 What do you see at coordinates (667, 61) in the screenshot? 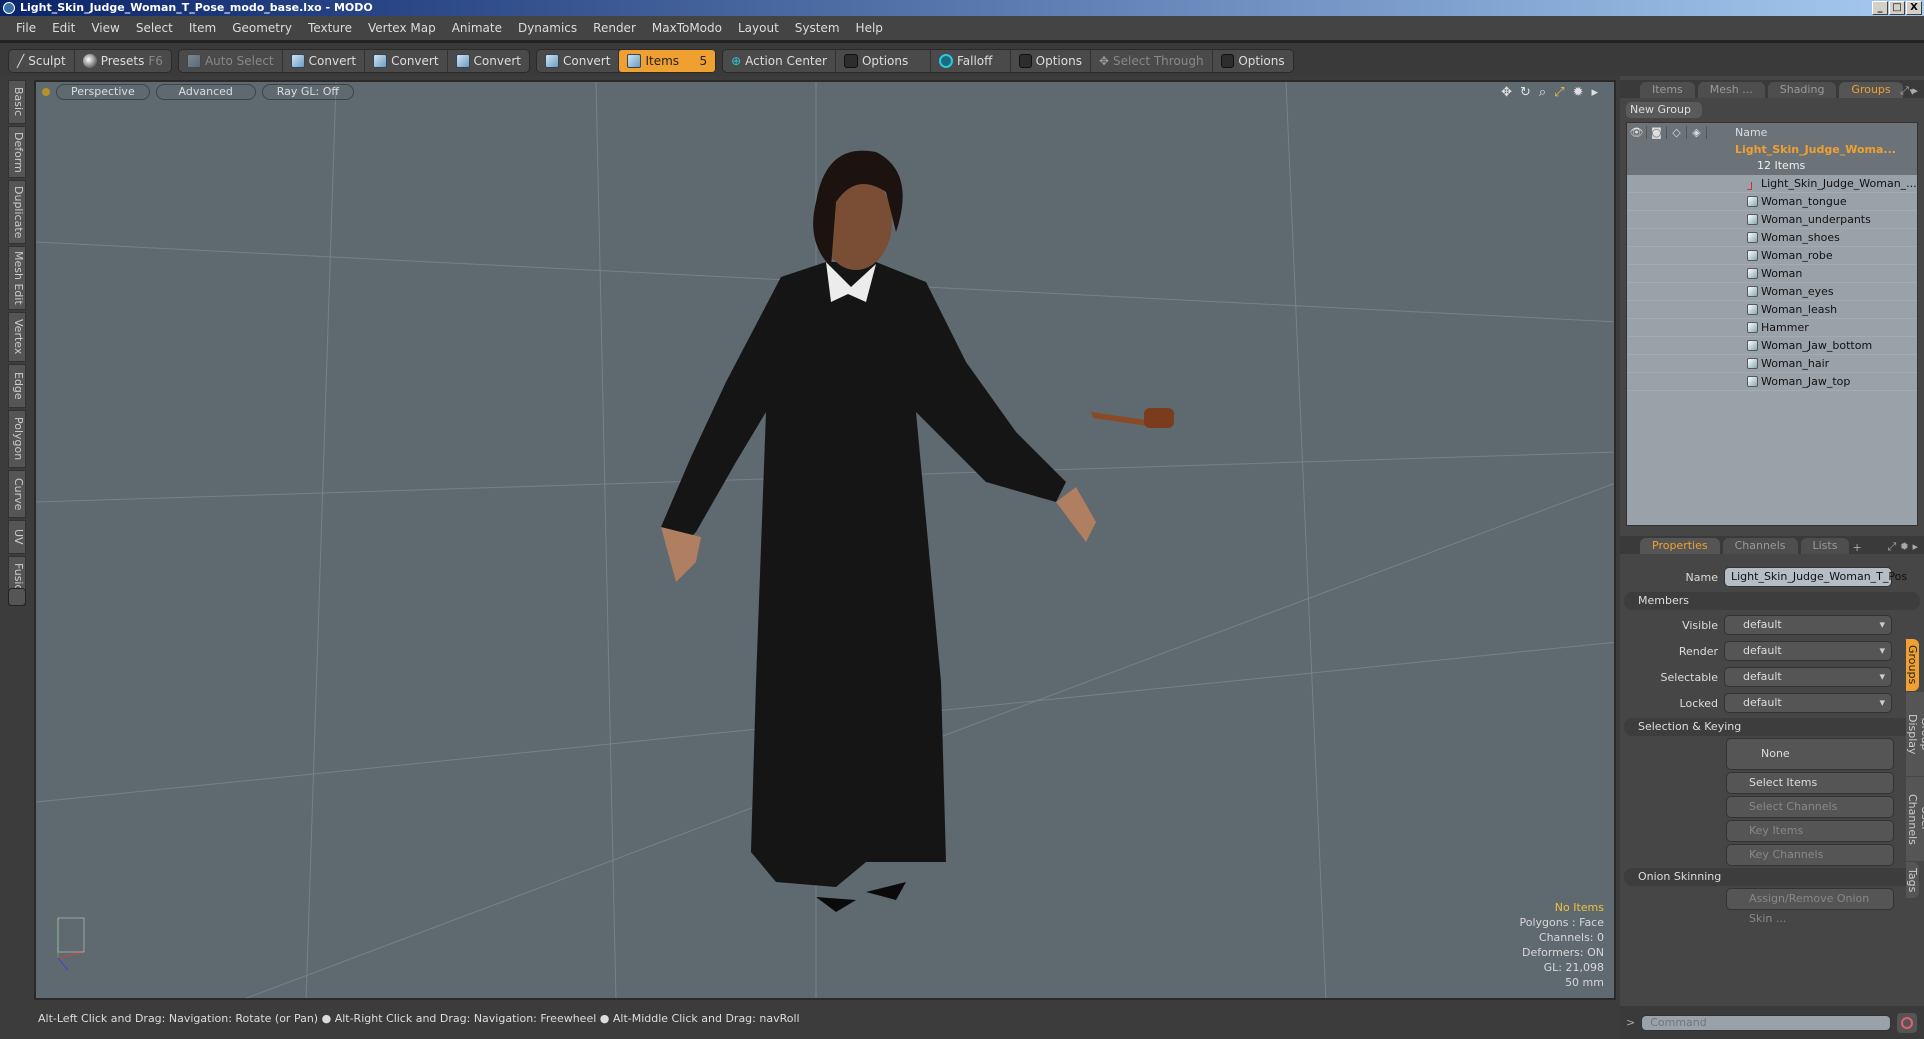
I see `items-mode-button: Items 5` at bounding box center [667, 61].